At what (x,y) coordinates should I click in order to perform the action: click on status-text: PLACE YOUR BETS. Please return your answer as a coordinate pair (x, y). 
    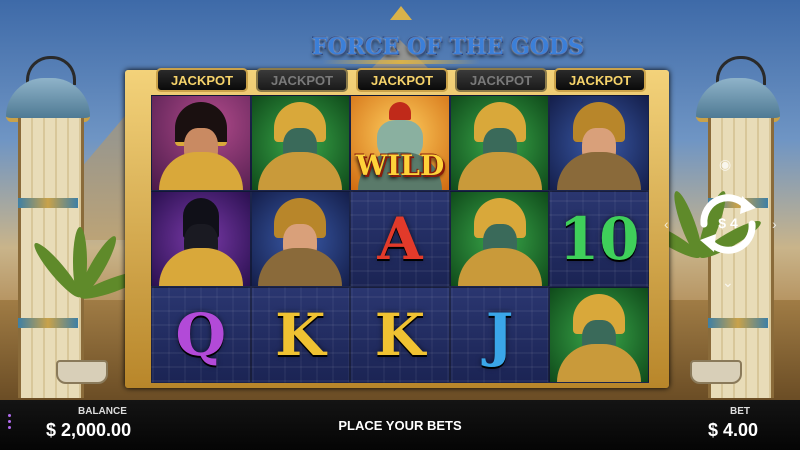
    Looking at the image, I should click on (400, 425).